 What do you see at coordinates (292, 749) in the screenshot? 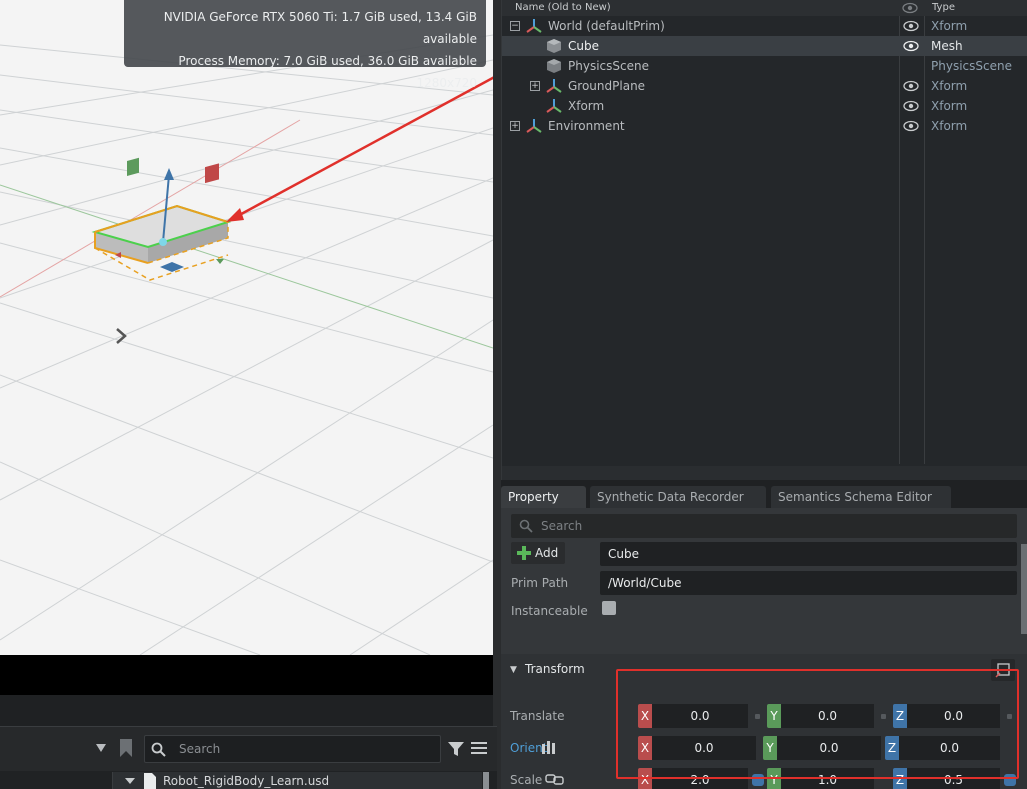
I see `content-search-input: Search` at bounding box center [292, 749].